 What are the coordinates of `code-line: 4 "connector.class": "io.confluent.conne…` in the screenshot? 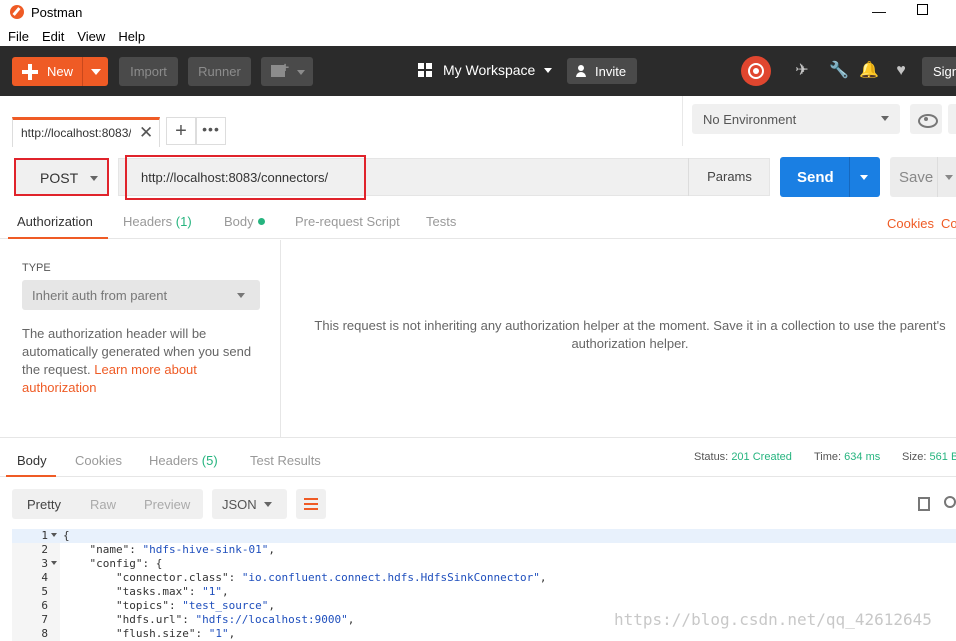 It's located at (484, 578).